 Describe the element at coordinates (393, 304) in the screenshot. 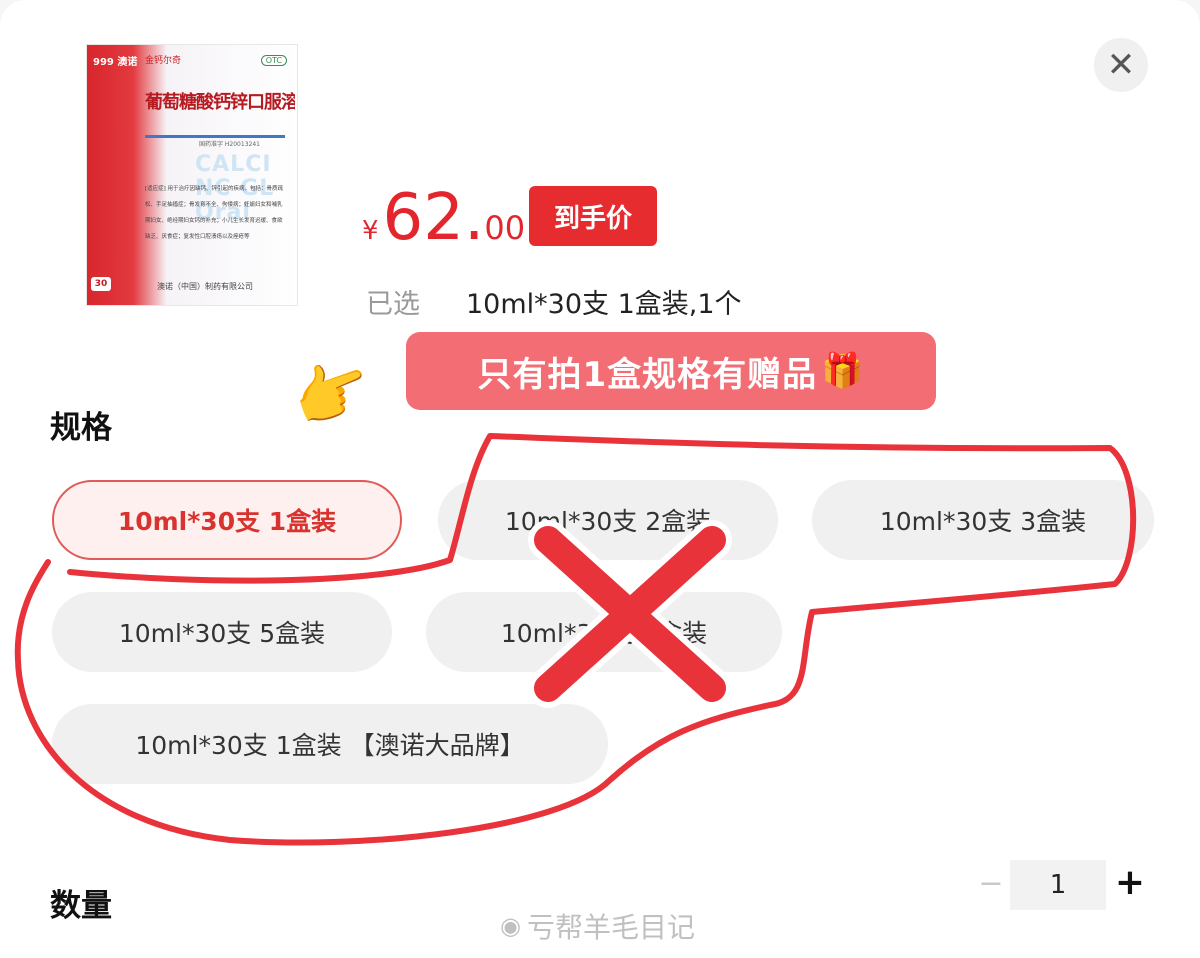

I see `selected-label: 已选` at that location.